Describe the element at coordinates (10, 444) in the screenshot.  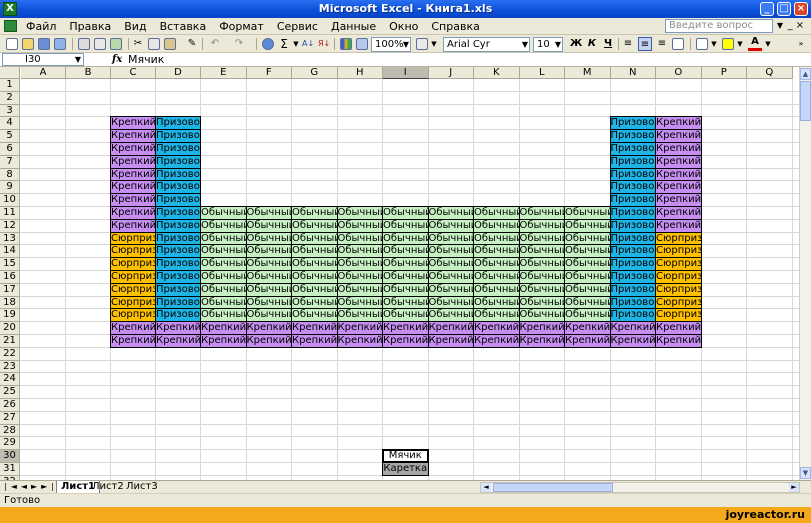
I see `row-header: 29` at that location.